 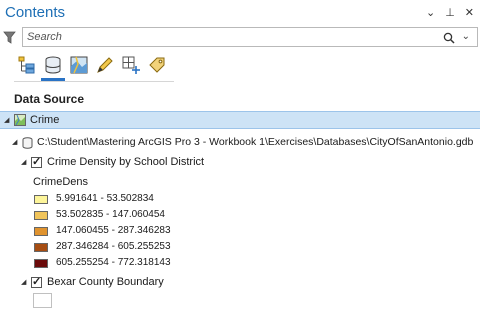 I want to click on legend-class-label: 147.060455 - 287.346283, so click(x=113, y=230).